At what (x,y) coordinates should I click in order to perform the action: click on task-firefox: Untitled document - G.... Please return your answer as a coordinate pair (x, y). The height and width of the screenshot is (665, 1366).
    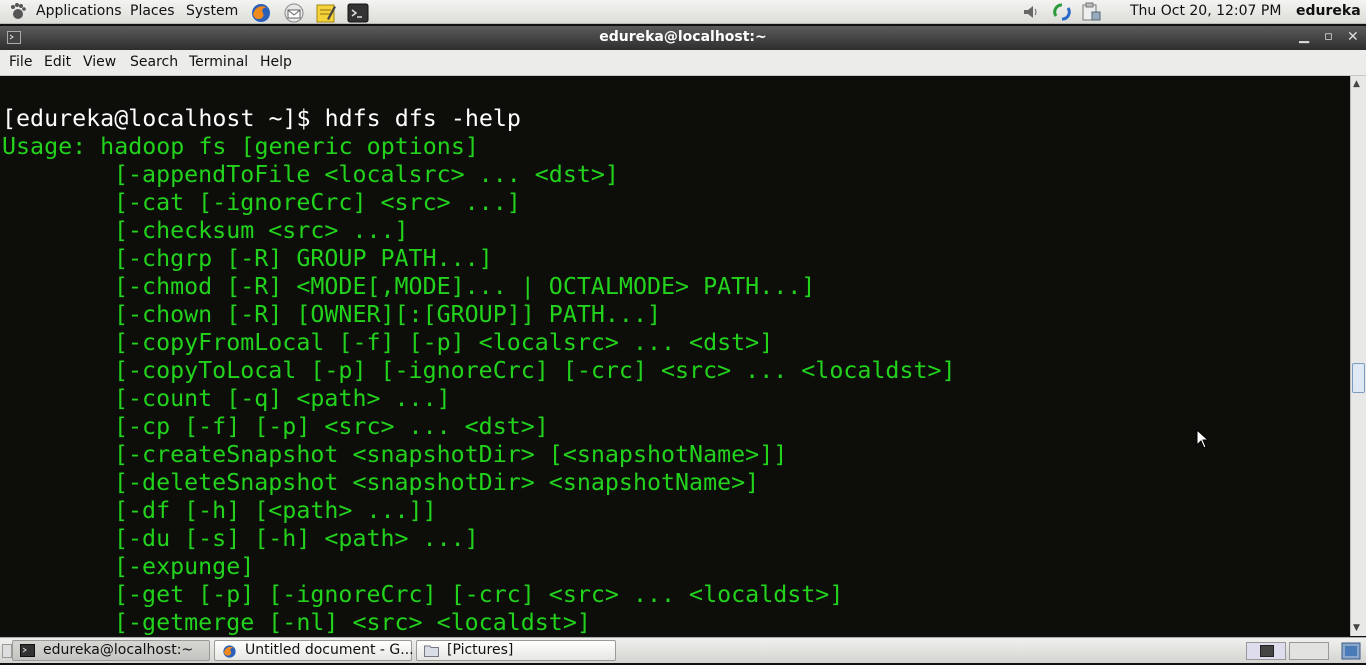
    Looking at the image, I should click on (314, 650).